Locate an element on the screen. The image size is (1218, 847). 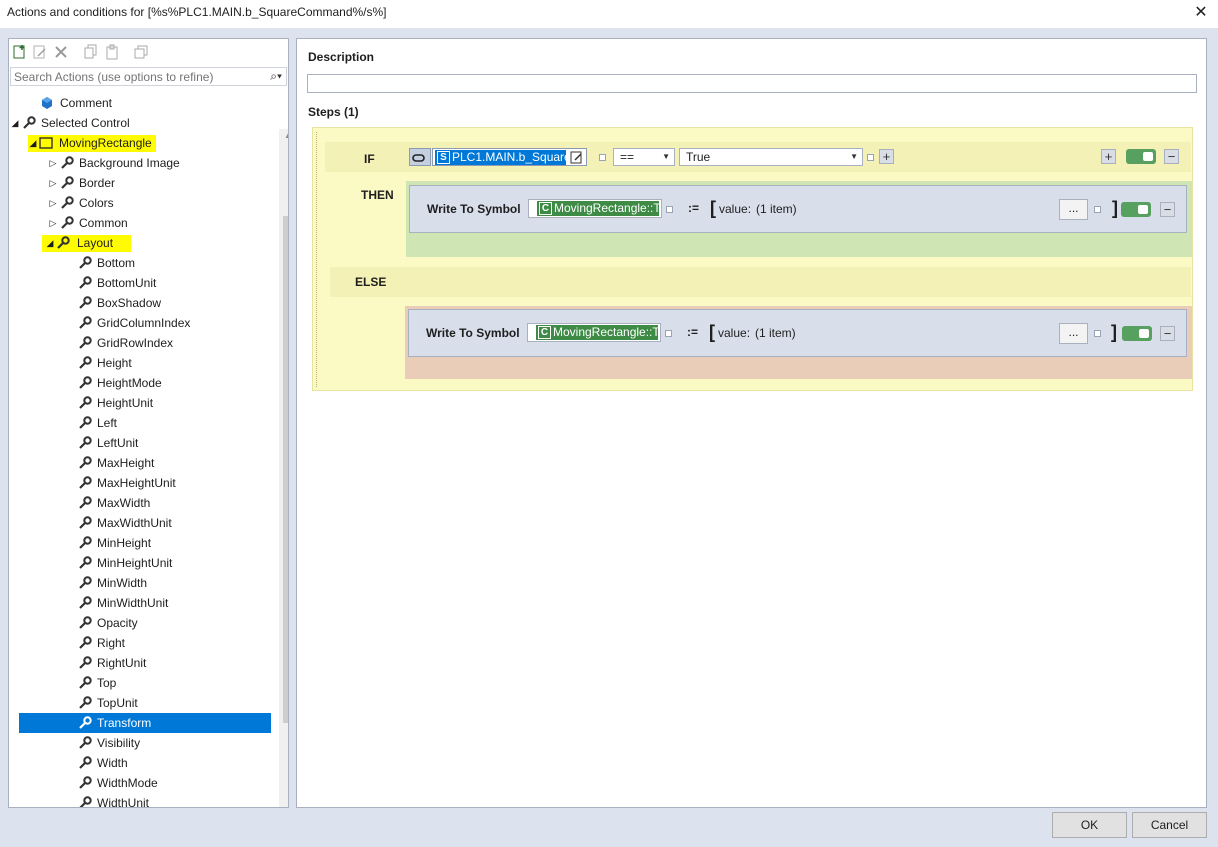
tree-item-label: MaxHeightUnit is located at coordinates (136, 483).